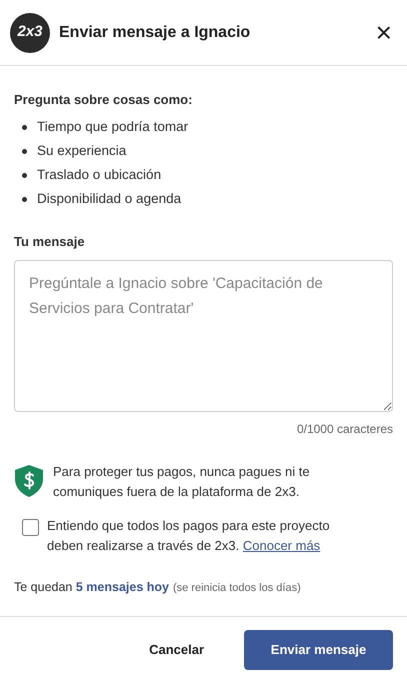 This screenshot has height=683, width=407. Describe the element at coordinates (384, 32) in the screenshot. I see `close-button: ×` at that location.